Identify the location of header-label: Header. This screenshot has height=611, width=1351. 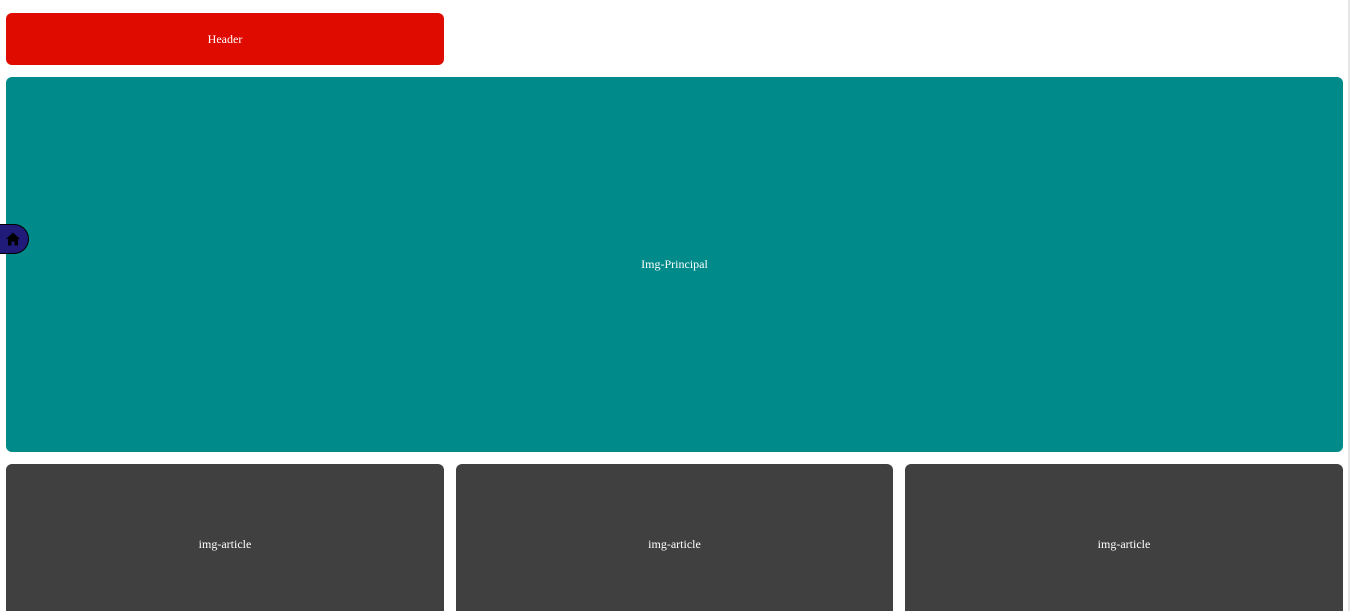
(225, 38).